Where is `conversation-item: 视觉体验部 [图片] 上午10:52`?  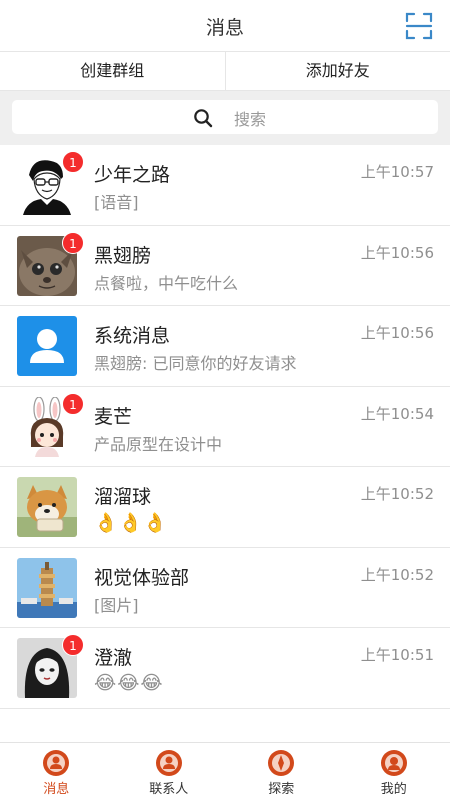
conversation-item: 视觉体验部 [图片] 上午10:52 is located at coordinates (225, 587).